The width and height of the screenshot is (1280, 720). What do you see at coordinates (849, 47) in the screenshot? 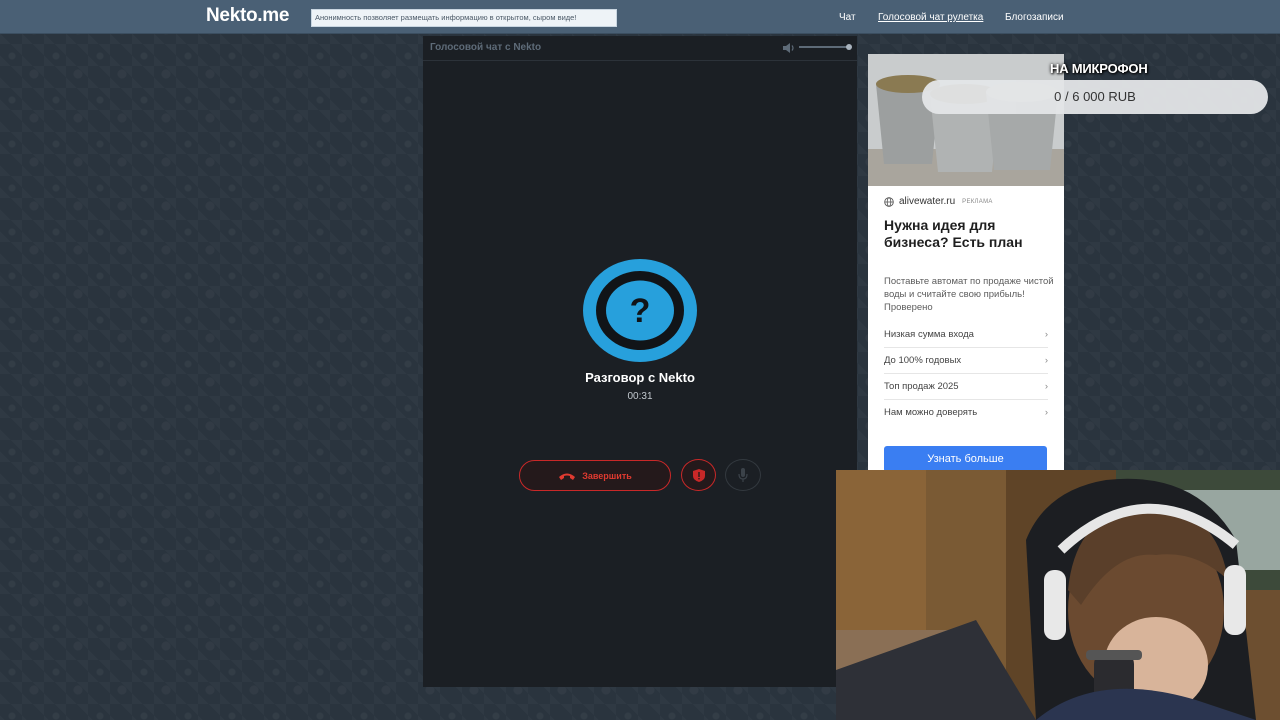
I see `volume-slider-handle` at bounding box center [849, 47].